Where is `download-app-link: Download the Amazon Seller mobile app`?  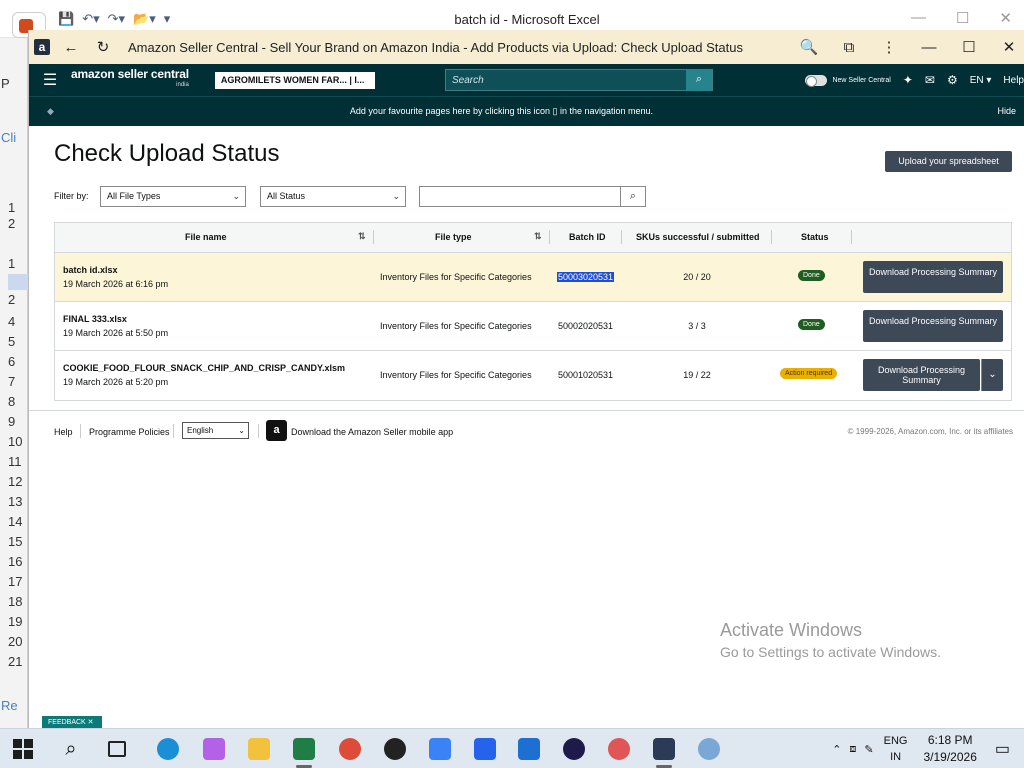
download-app-link: Download the Amazon Seller mobile app is located at coordinates (372, 432).